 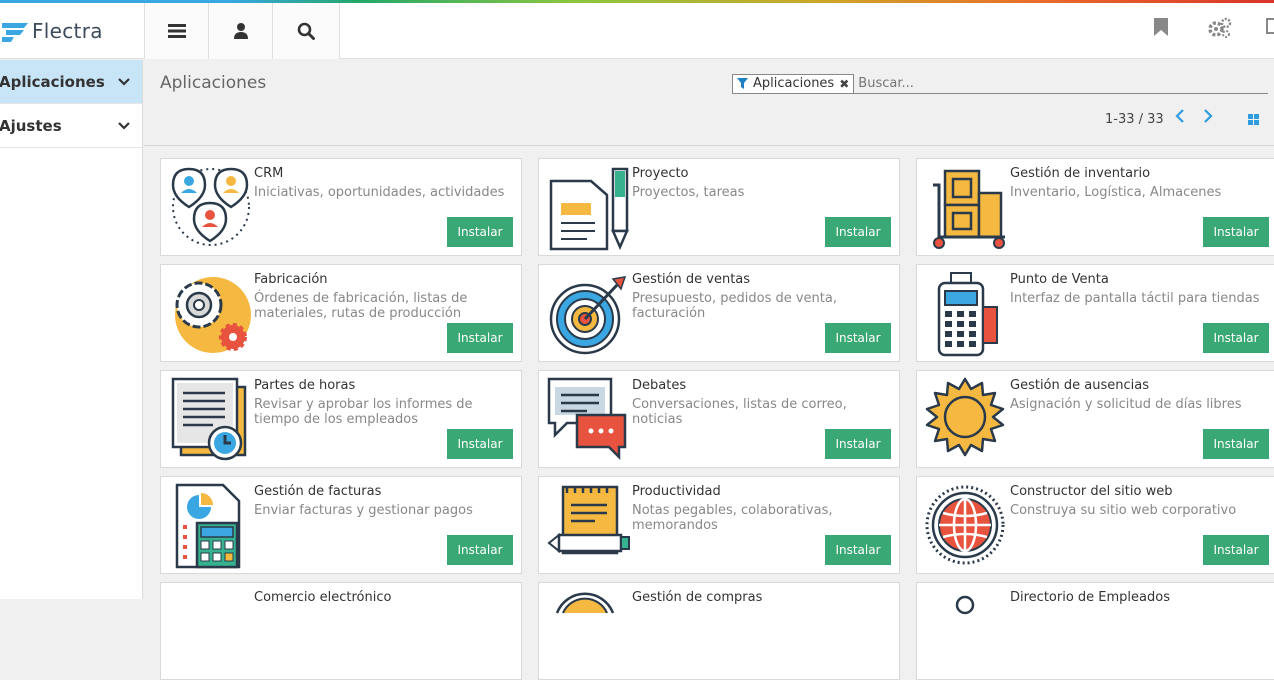 I want to click on facet-label: Aplicaciones, so click(x=794, y=83).